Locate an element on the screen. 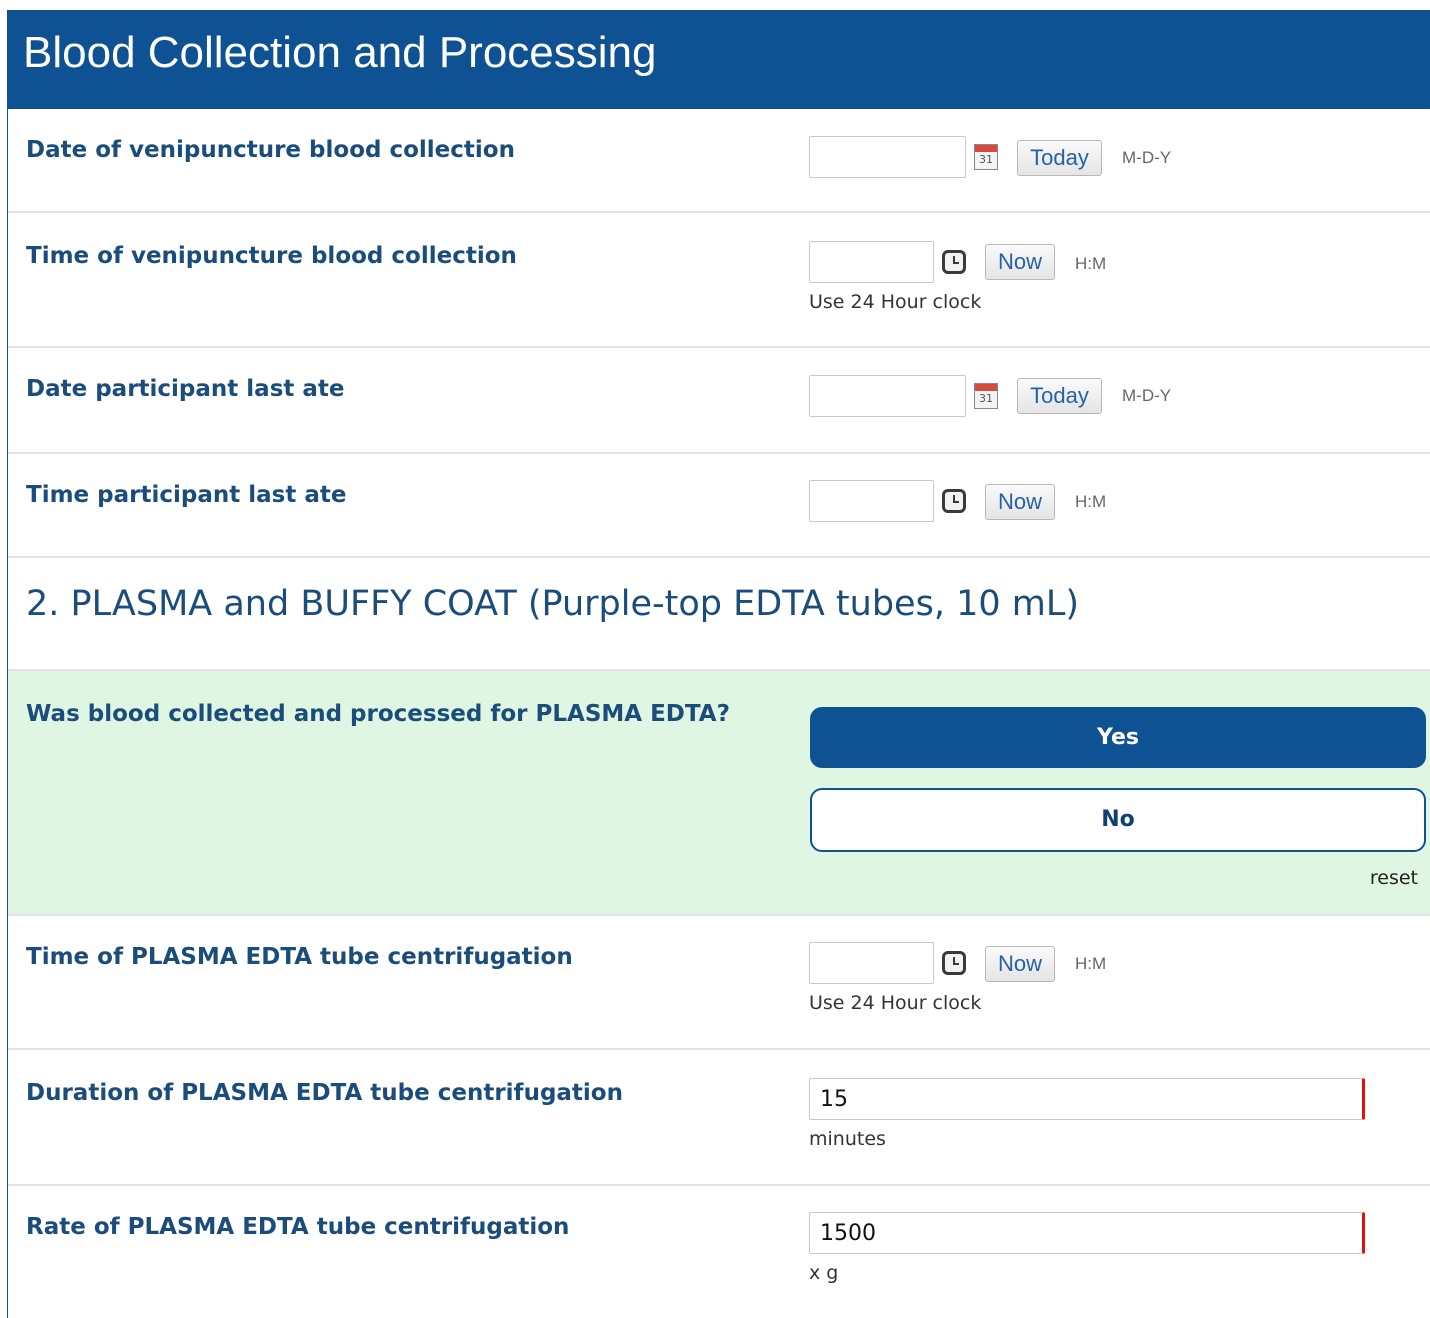 The width and height of the screenshot is (1430, 1318). row-time-last-ate: Time participant last ate Now H:M is located at coordinates (719, 506).